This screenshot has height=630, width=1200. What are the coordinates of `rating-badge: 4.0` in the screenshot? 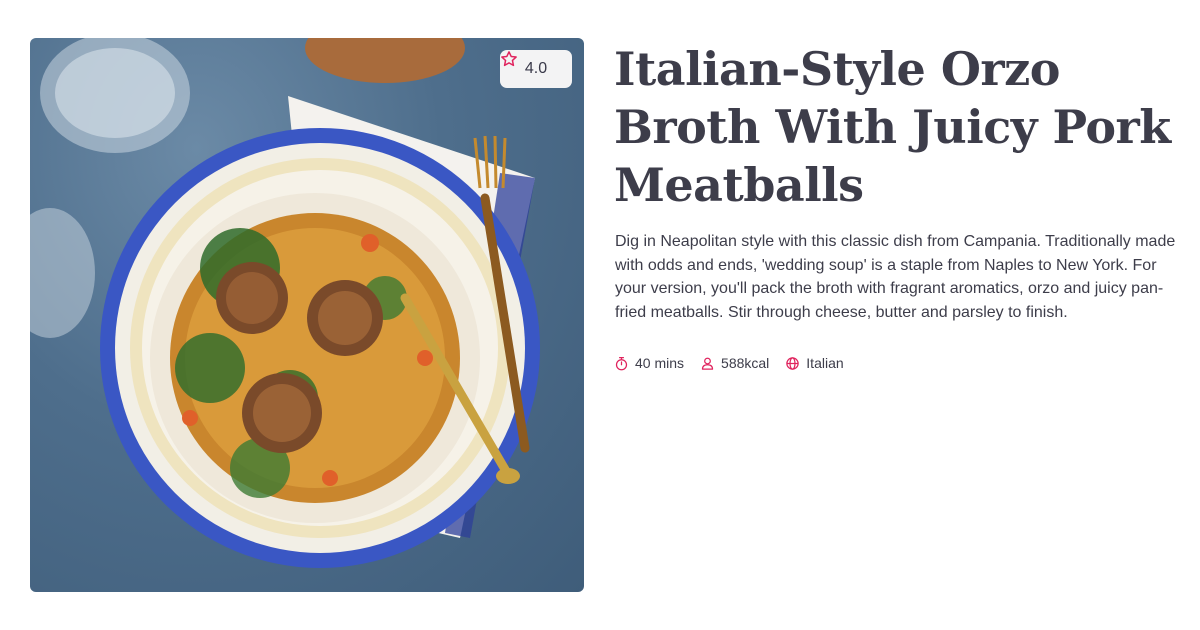 It's located at (536, 69).